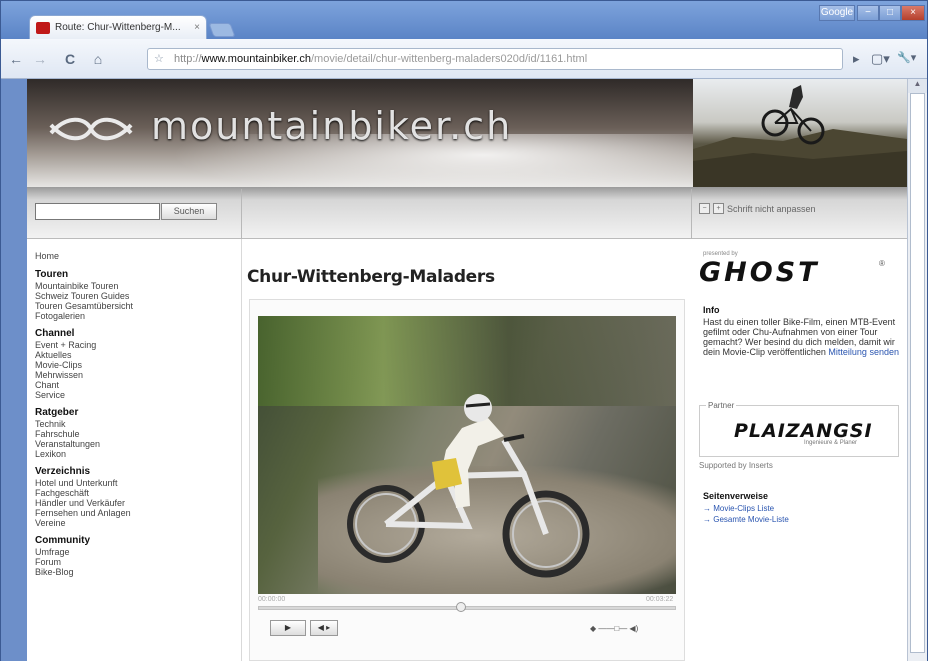  What do you see at coordinates (222, 30) in the screenshot?
I see `new-tab-button` at bounding box center [222, 30].